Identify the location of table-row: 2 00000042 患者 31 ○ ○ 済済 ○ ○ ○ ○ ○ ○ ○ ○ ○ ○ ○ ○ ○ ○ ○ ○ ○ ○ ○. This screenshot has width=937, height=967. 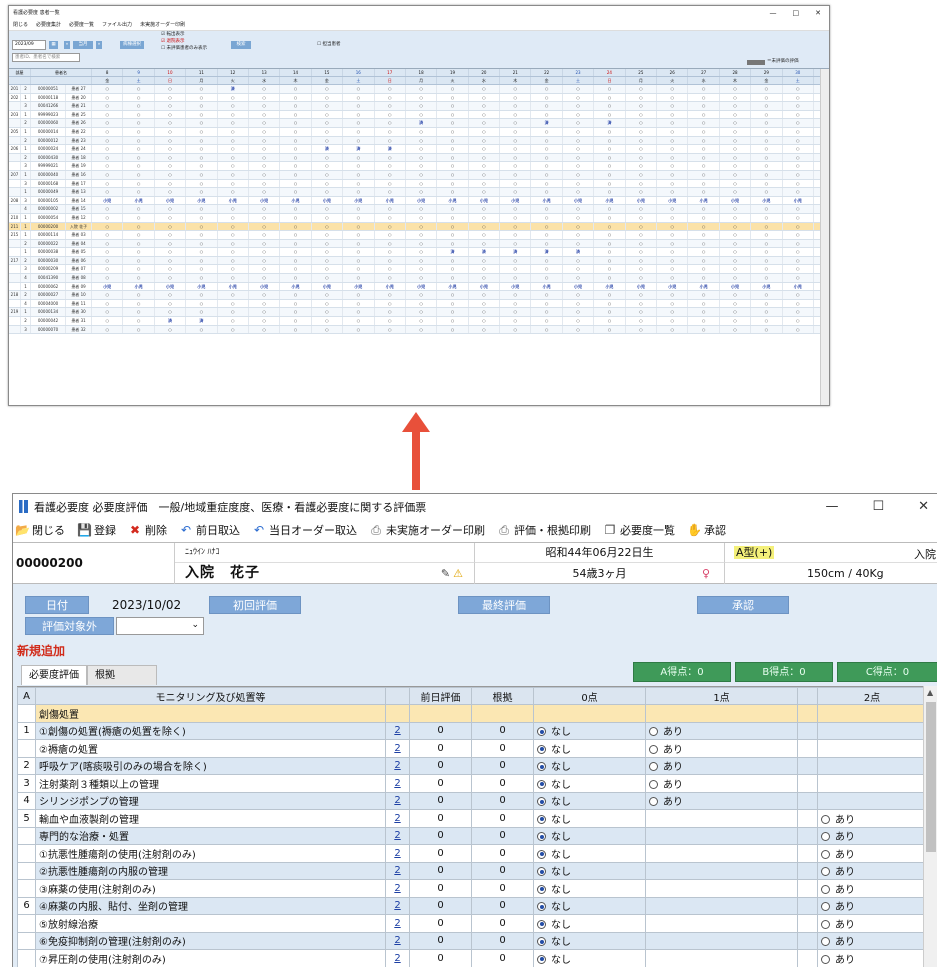
(415, 321).